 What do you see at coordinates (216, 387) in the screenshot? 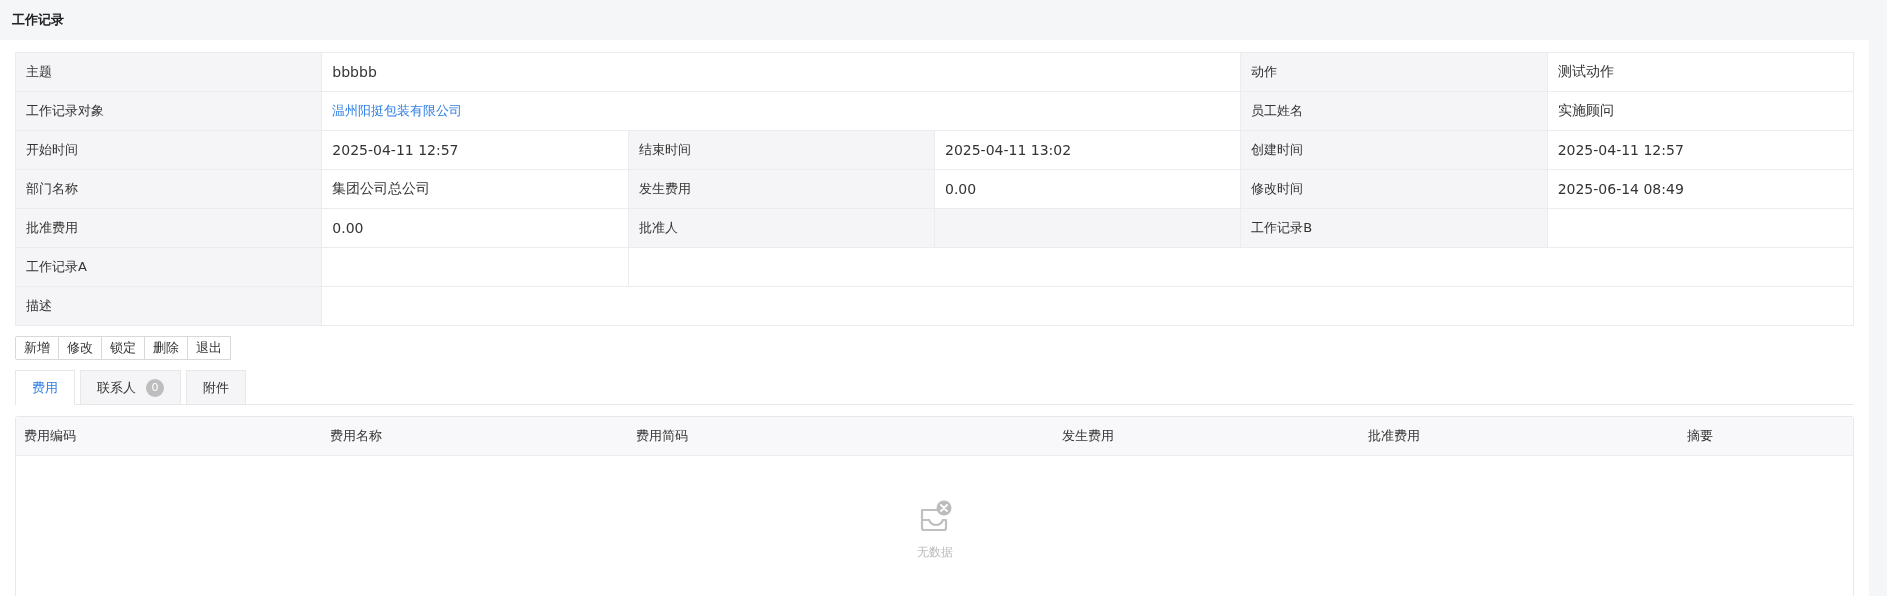
I see `tab: 附件` at bounding box center [216, 387].